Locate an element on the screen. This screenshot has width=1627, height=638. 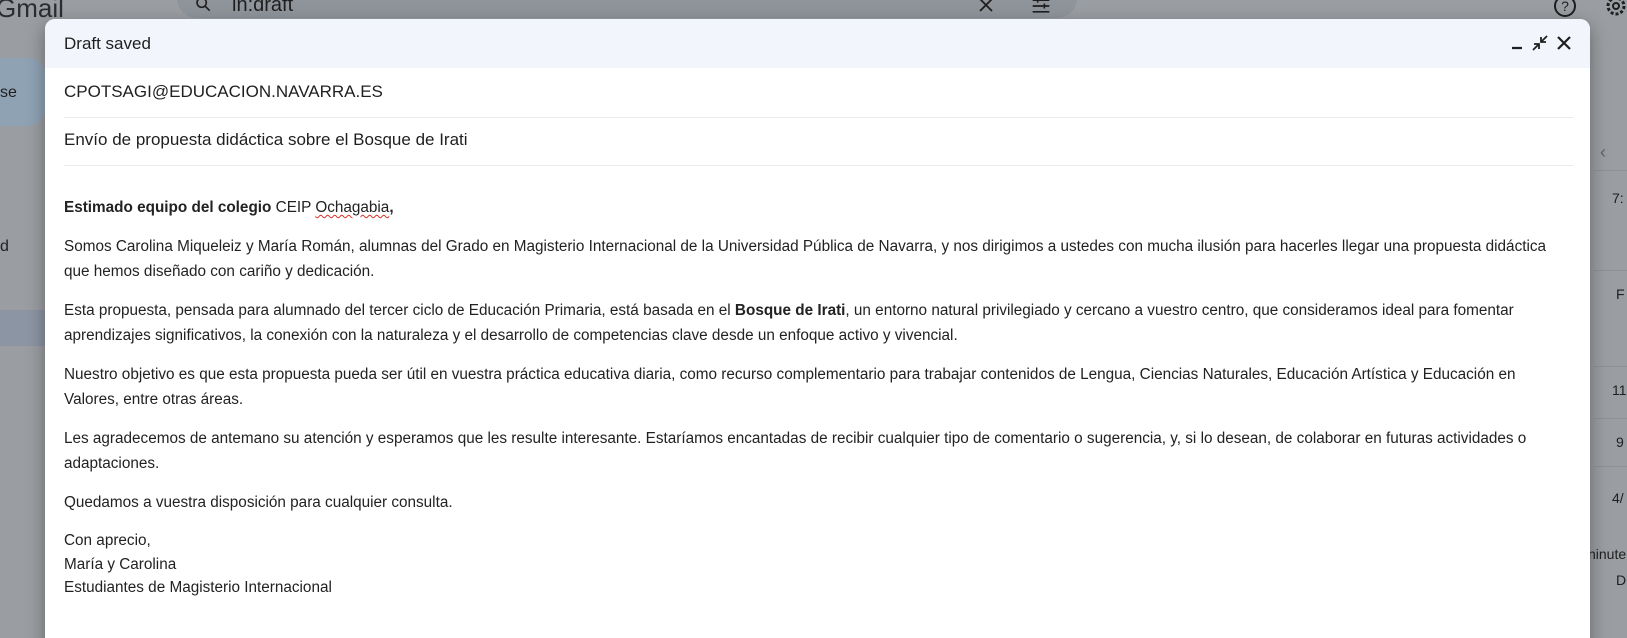
help-icon: ? is located at coordinates (1565, 9).